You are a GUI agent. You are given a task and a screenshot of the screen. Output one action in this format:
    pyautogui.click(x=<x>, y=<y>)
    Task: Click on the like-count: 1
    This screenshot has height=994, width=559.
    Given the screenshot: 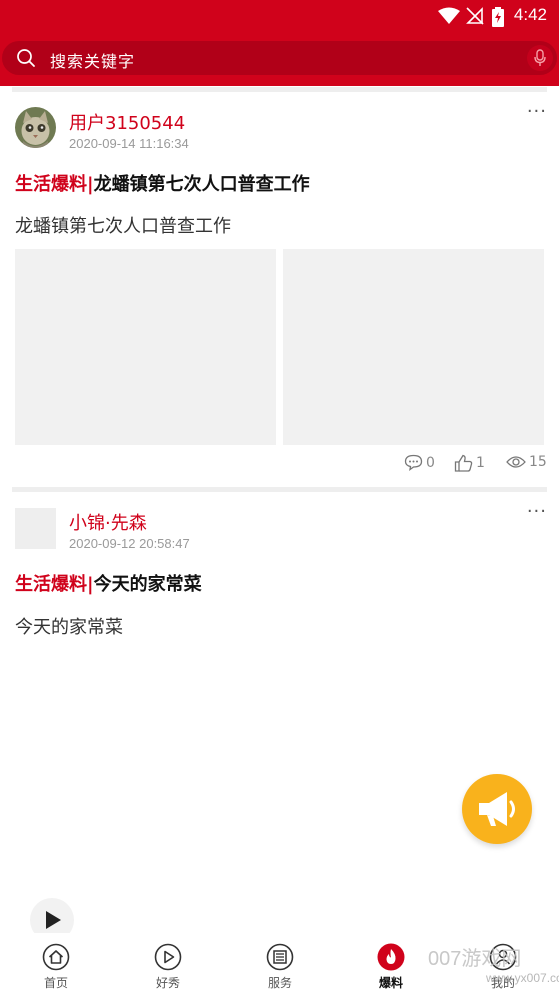 What is the action you would take?
    pyautogui.click(x=469, y=463)
    